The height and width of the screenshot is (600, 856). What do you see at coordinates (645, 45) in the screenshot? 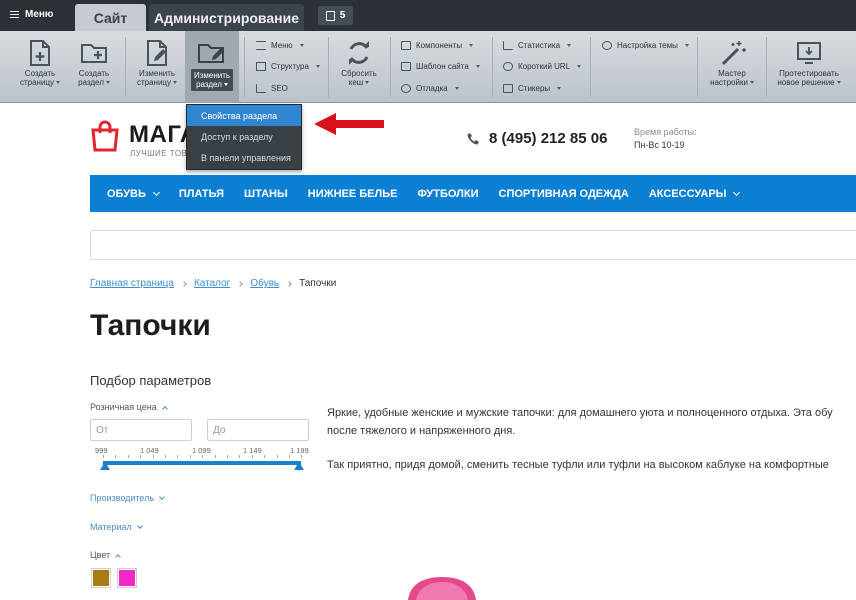
I see `theme-settings-tool: Настройка темы` at bounding box center [645, 45].